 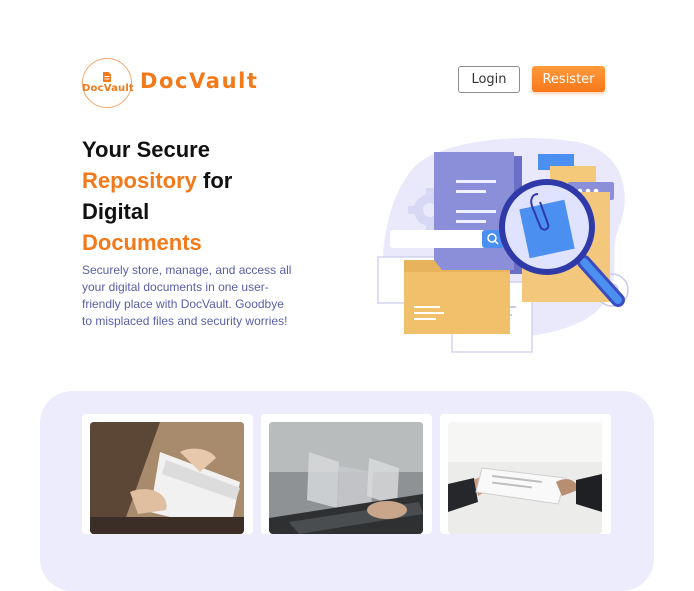 What do you see at coordinates (447, 239) in the screenshot?
I see `search-bar` at bounding box center [447, 239].